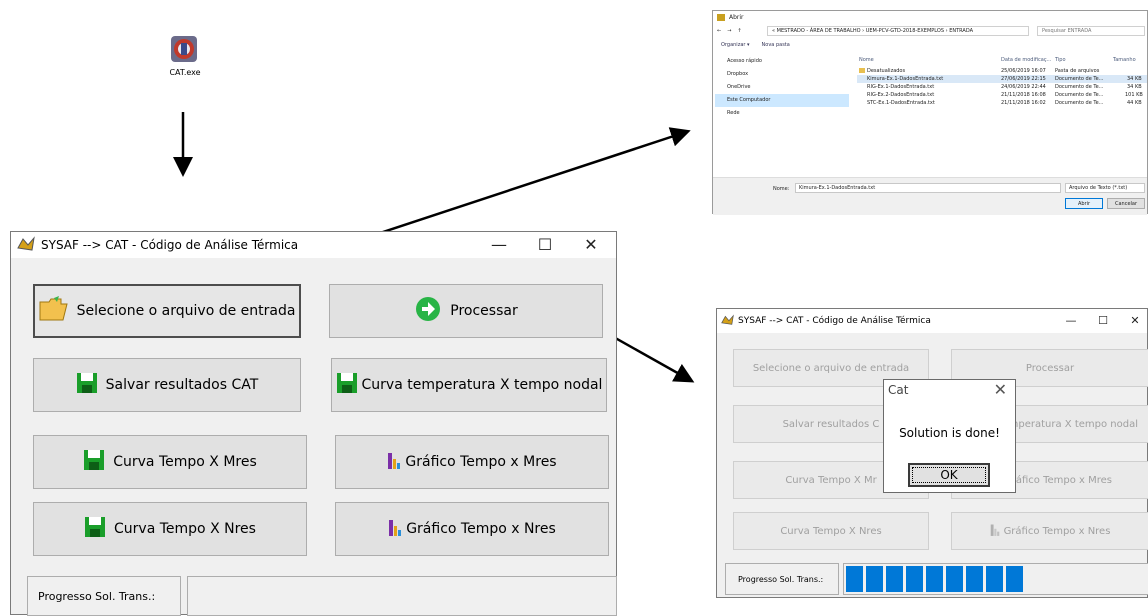  I want to click on filename-field: Kimura-Ex.1-DadosEntrada.txt, so click(928, 188).